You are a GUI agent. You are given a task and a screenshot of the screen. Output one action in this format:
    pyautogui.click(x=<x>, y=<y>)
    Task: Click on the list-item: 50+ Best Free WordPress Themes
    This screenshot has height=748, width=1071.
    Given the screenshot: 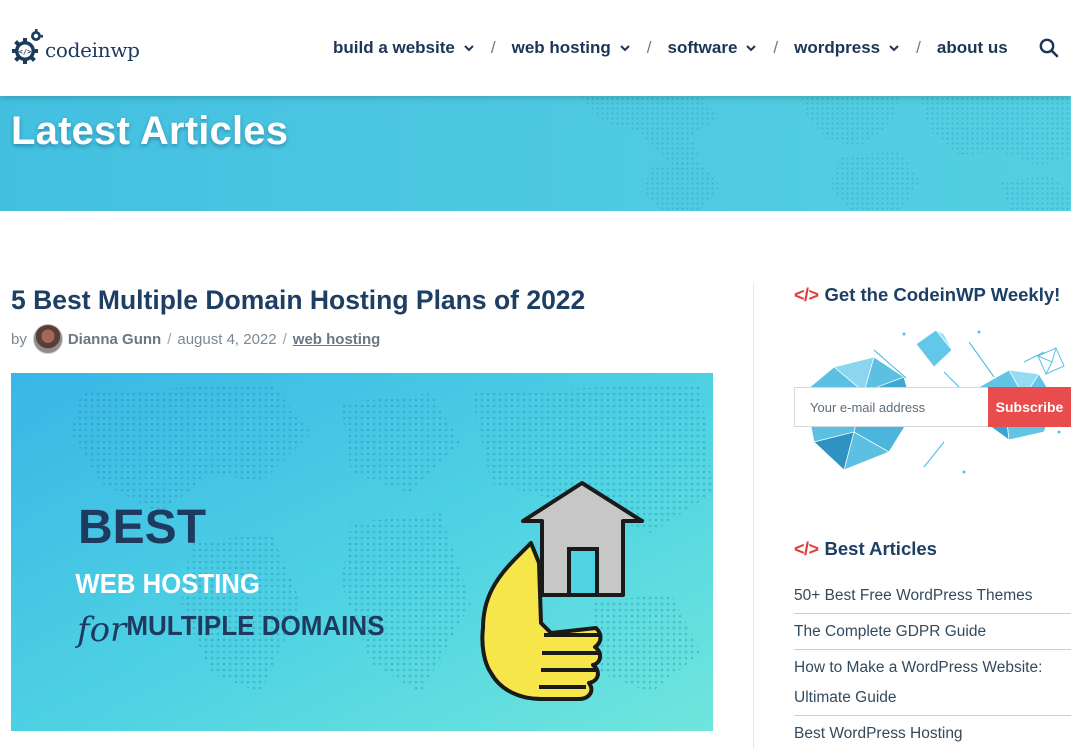 What is the action you would take?
    pyautogui.click(x=932, y=596)
    